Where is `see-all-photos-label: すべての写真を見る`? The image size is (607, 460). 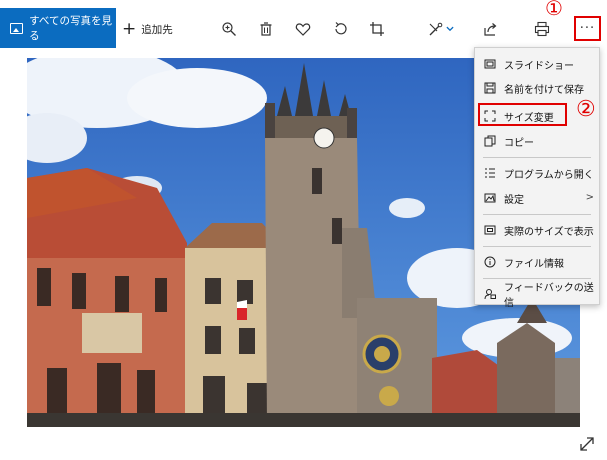
see-all-photos-label: すべての写真を見る is located at coordinates (71, 28).